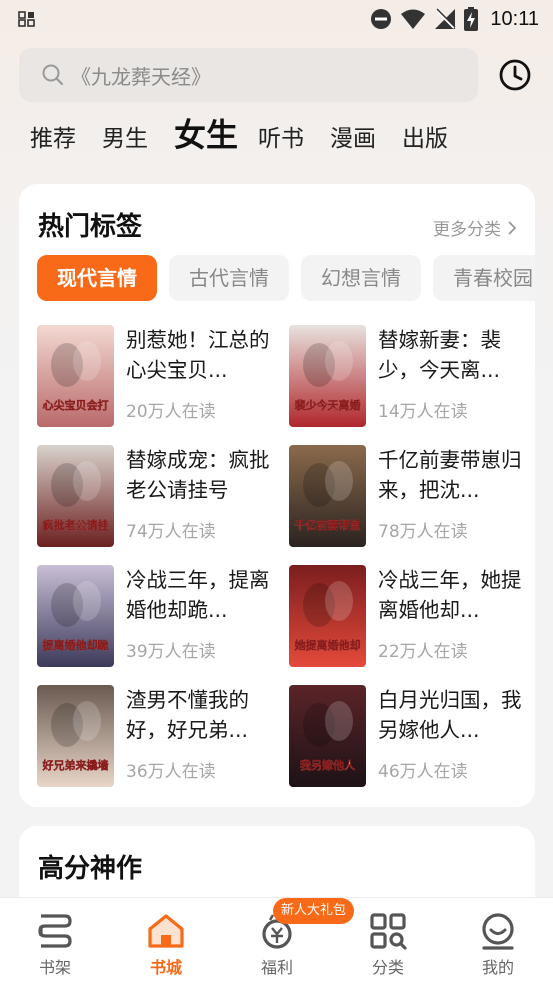 The height and width of the screenshot is (983, 553). Describe the element at coordinates (75, 765) in the screenshot. I see `cover-title-art: 好兄弟来撬墙` at that location.